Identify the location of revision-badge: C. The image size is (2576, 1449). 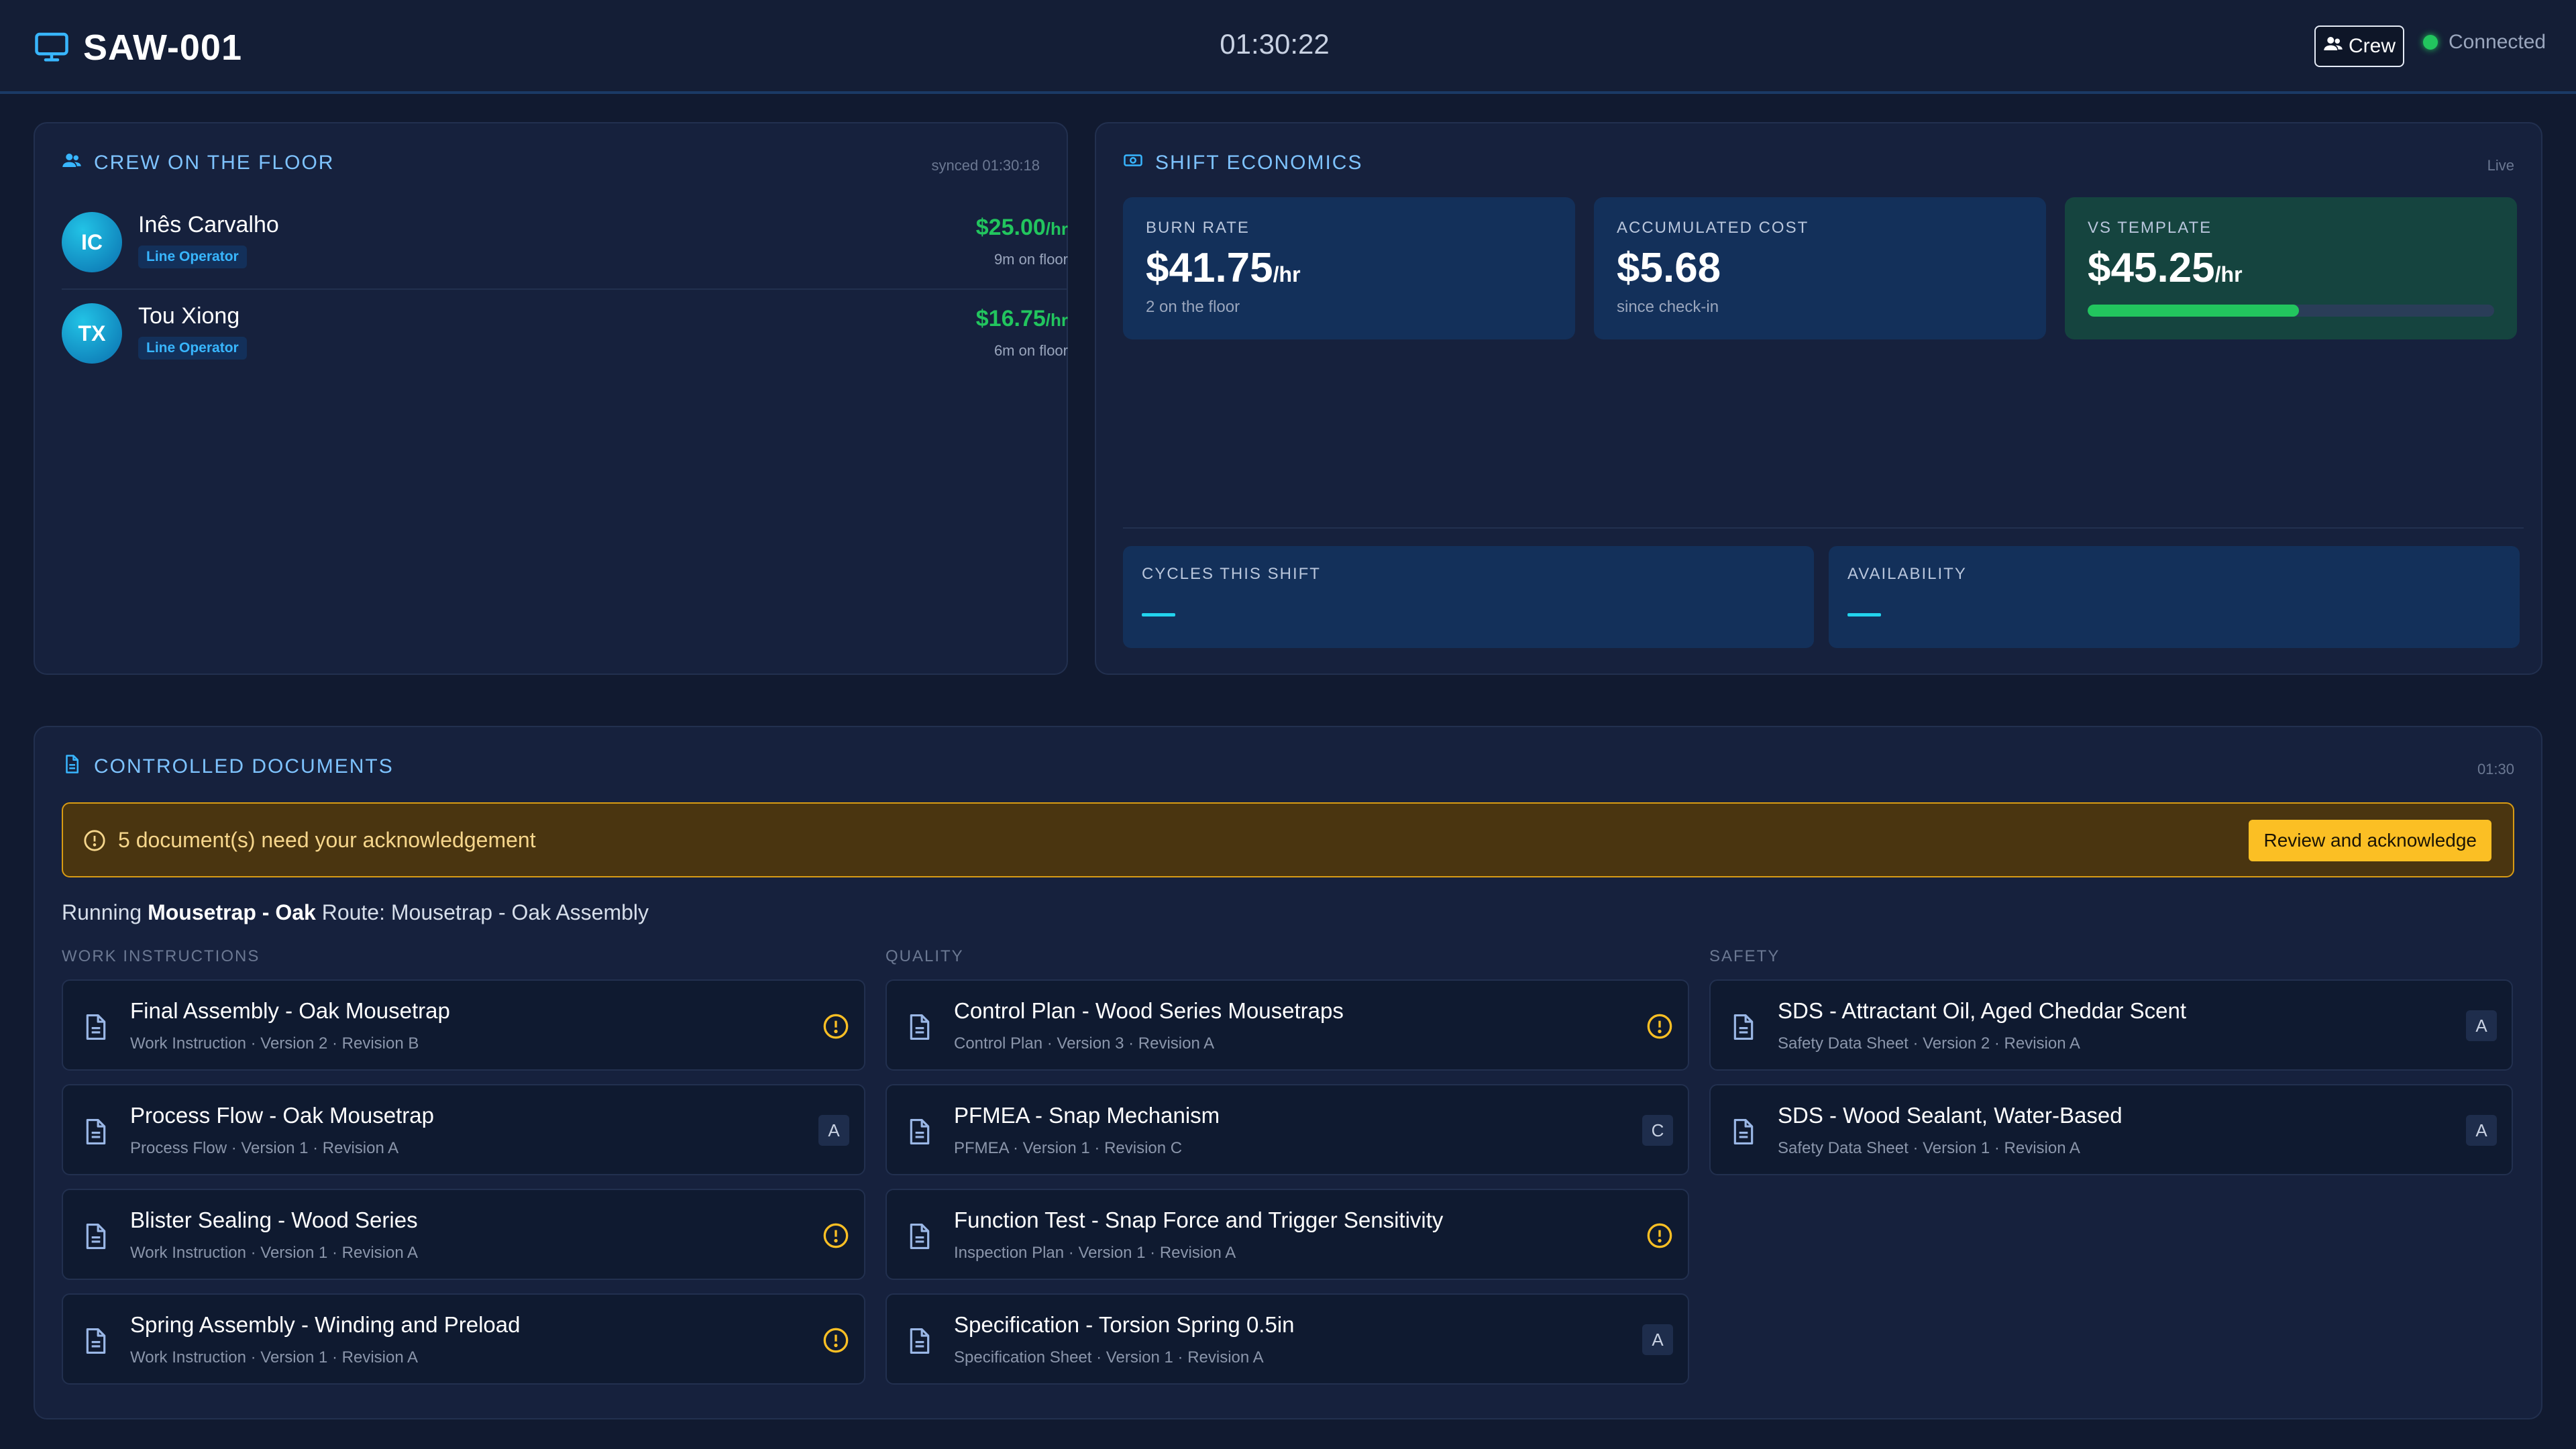
(1657, 1130).